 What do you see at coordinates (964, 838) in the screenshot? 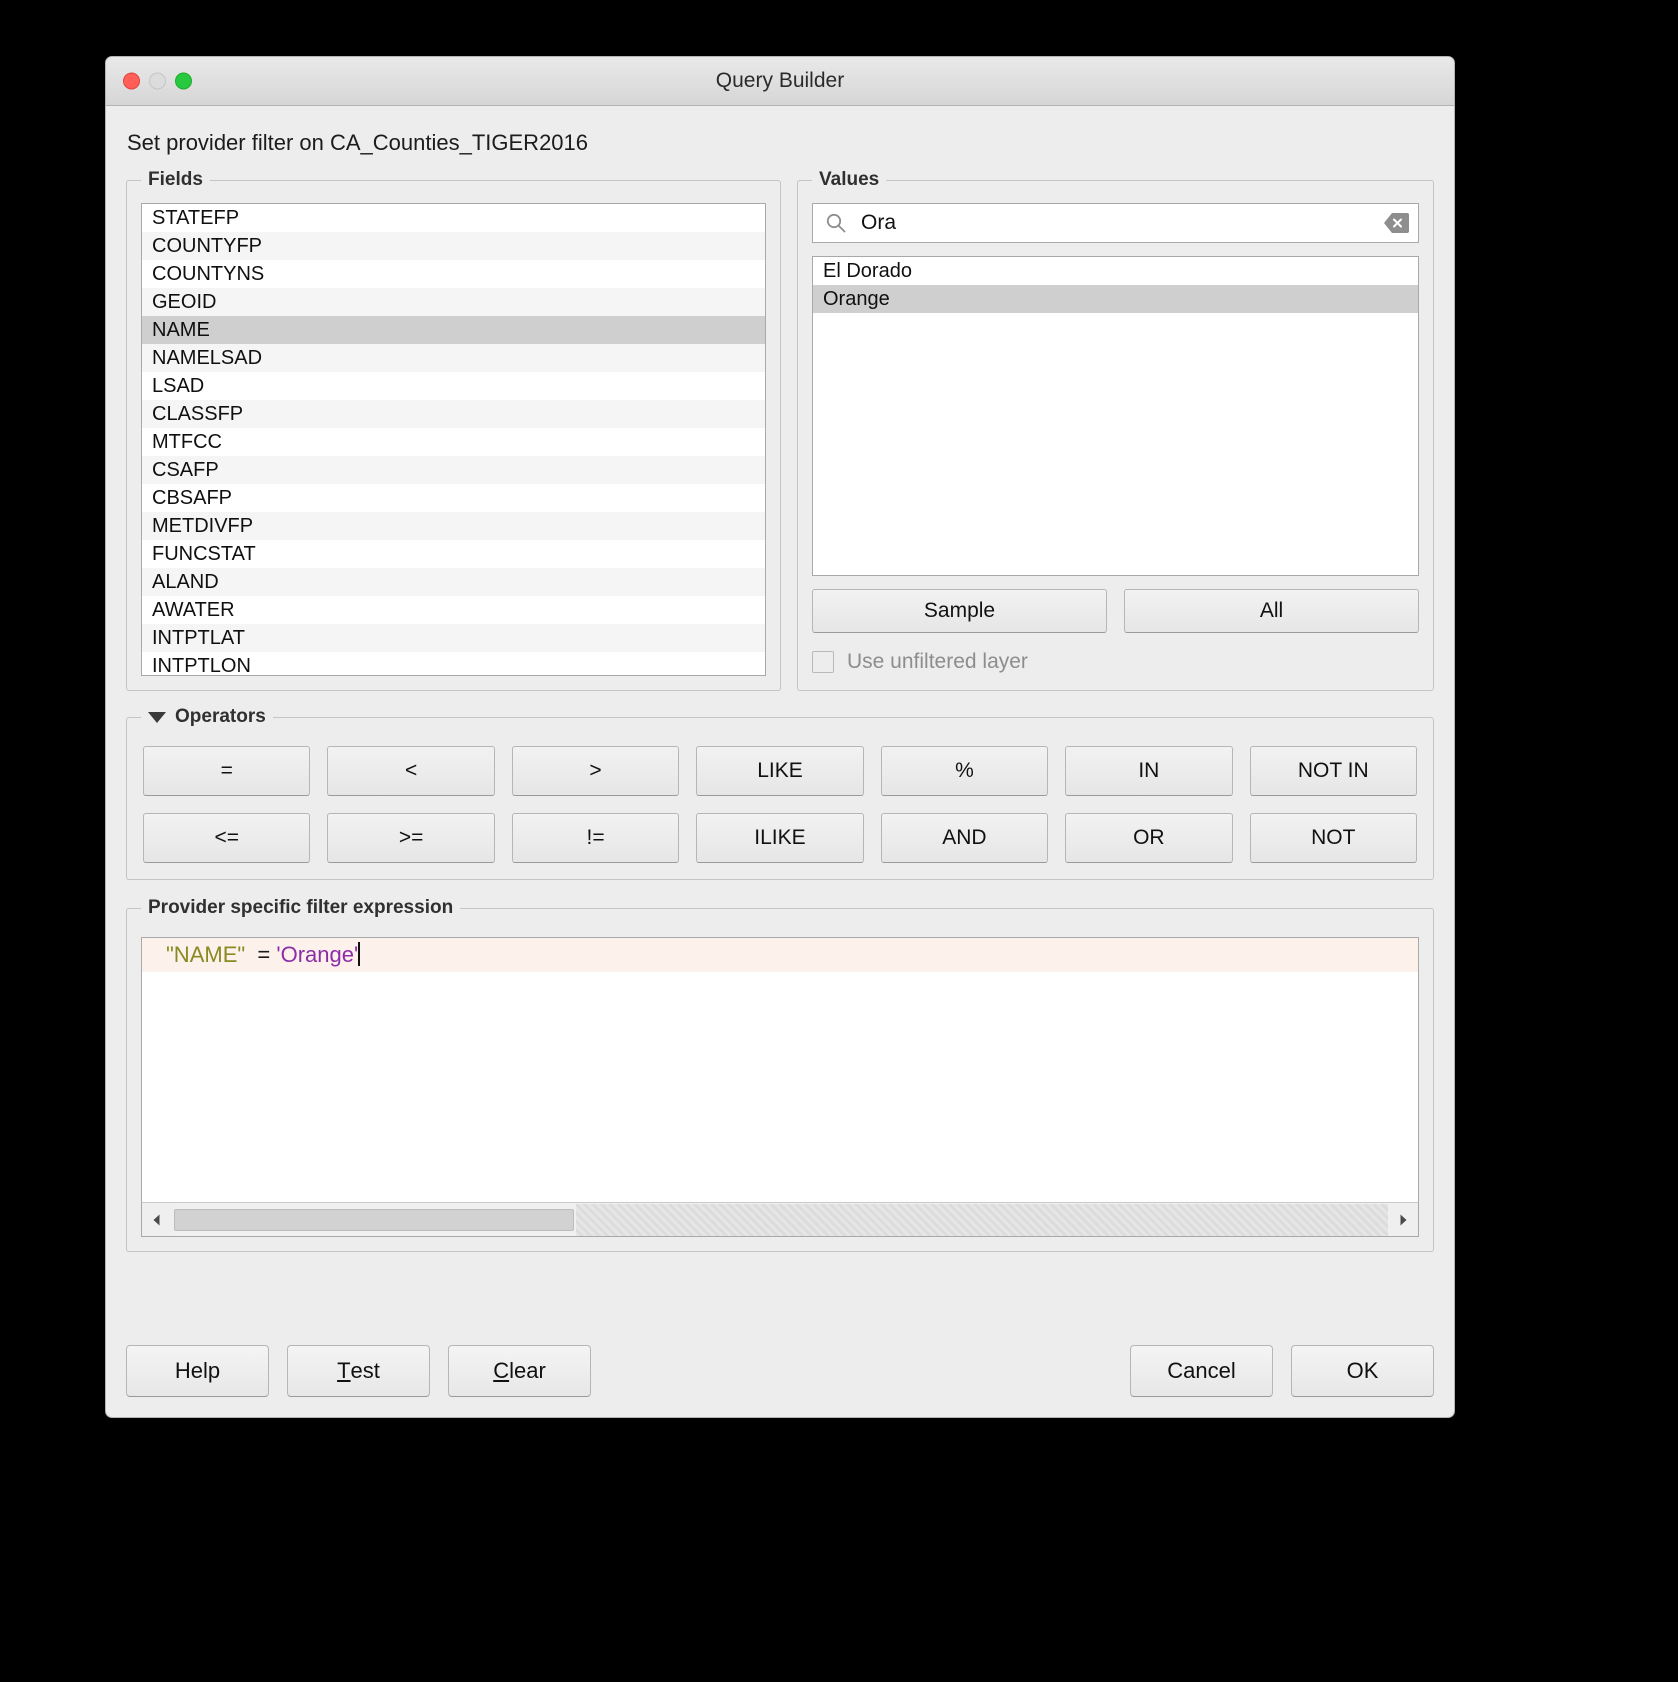
I see `operator-button-and: AND` at bounding box center [964, 838].